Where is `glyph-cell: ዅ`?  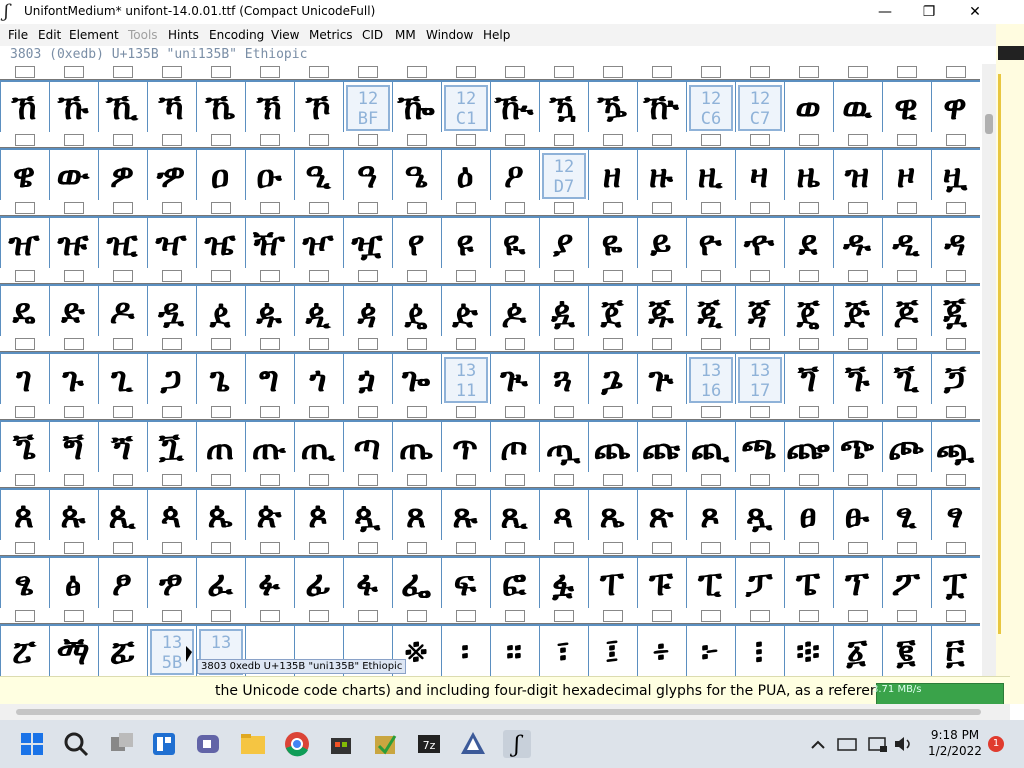 glyph-cell: ዅ is located at coordinates (661, 108).